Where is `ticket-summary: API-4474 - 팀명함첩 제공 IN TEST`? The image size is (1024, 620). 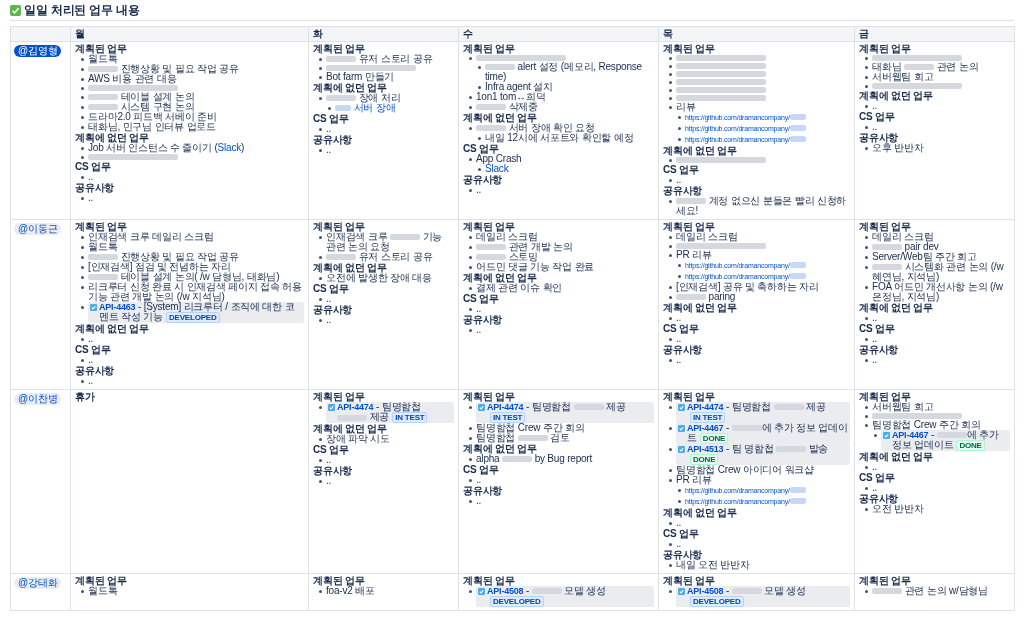
ticket-summary: API-4474 - 팀명함첩 제공 IN TEST is located at coordinates (394, 412).